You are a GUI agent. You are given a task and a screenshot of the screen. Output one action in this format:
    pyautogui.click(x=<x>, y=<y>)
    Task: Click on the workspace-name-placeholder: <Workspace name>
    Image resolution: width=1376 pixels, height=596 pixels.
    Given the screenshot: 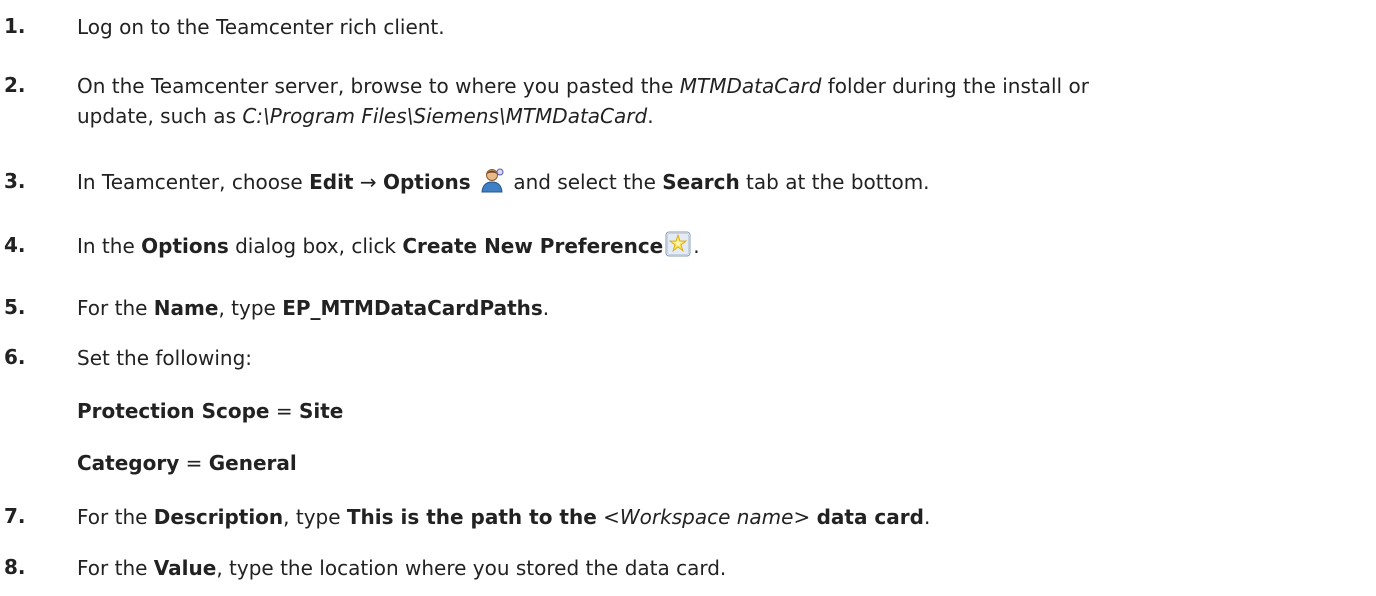 What is the action you would take?
    pyautogui.click(x=707, y=517)
    